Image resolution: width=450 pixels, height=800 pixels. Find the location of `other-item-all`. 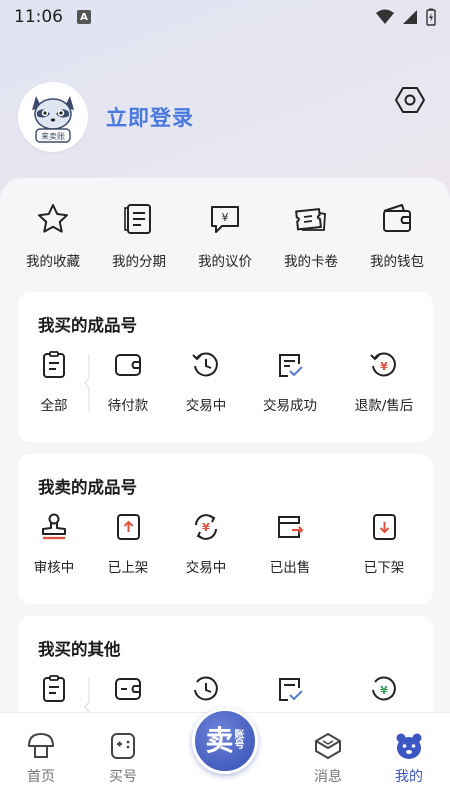

other-item-all is located at coordinates (54, 689).